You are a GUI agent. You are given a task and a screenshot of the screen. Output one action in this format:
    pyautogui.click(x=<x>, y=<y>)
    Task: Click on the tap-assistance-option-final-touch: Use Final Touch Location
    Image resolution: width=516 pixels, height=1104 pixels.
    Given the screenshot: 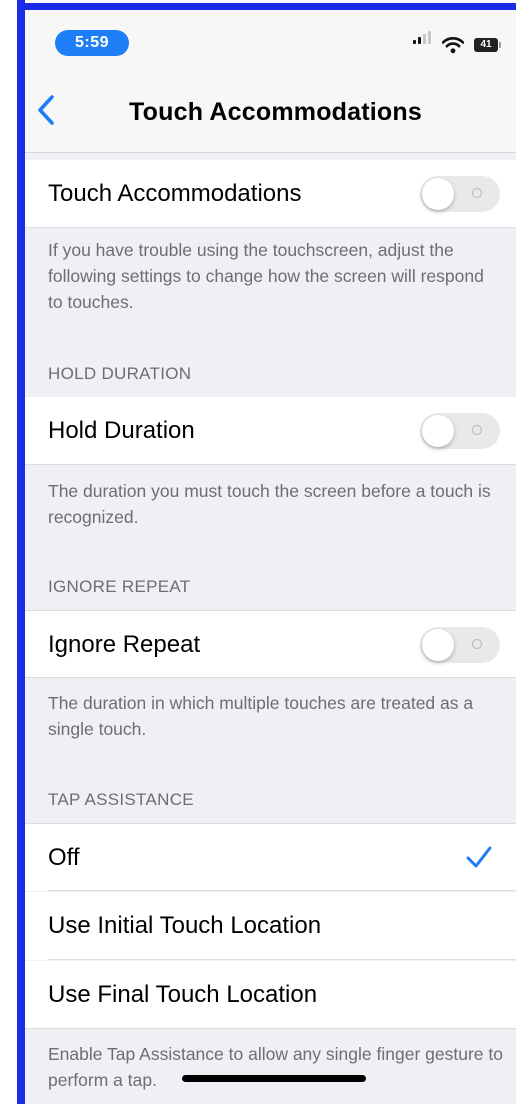 What is the action you would take?
    pyautogui.click(x=270, y=995)
    